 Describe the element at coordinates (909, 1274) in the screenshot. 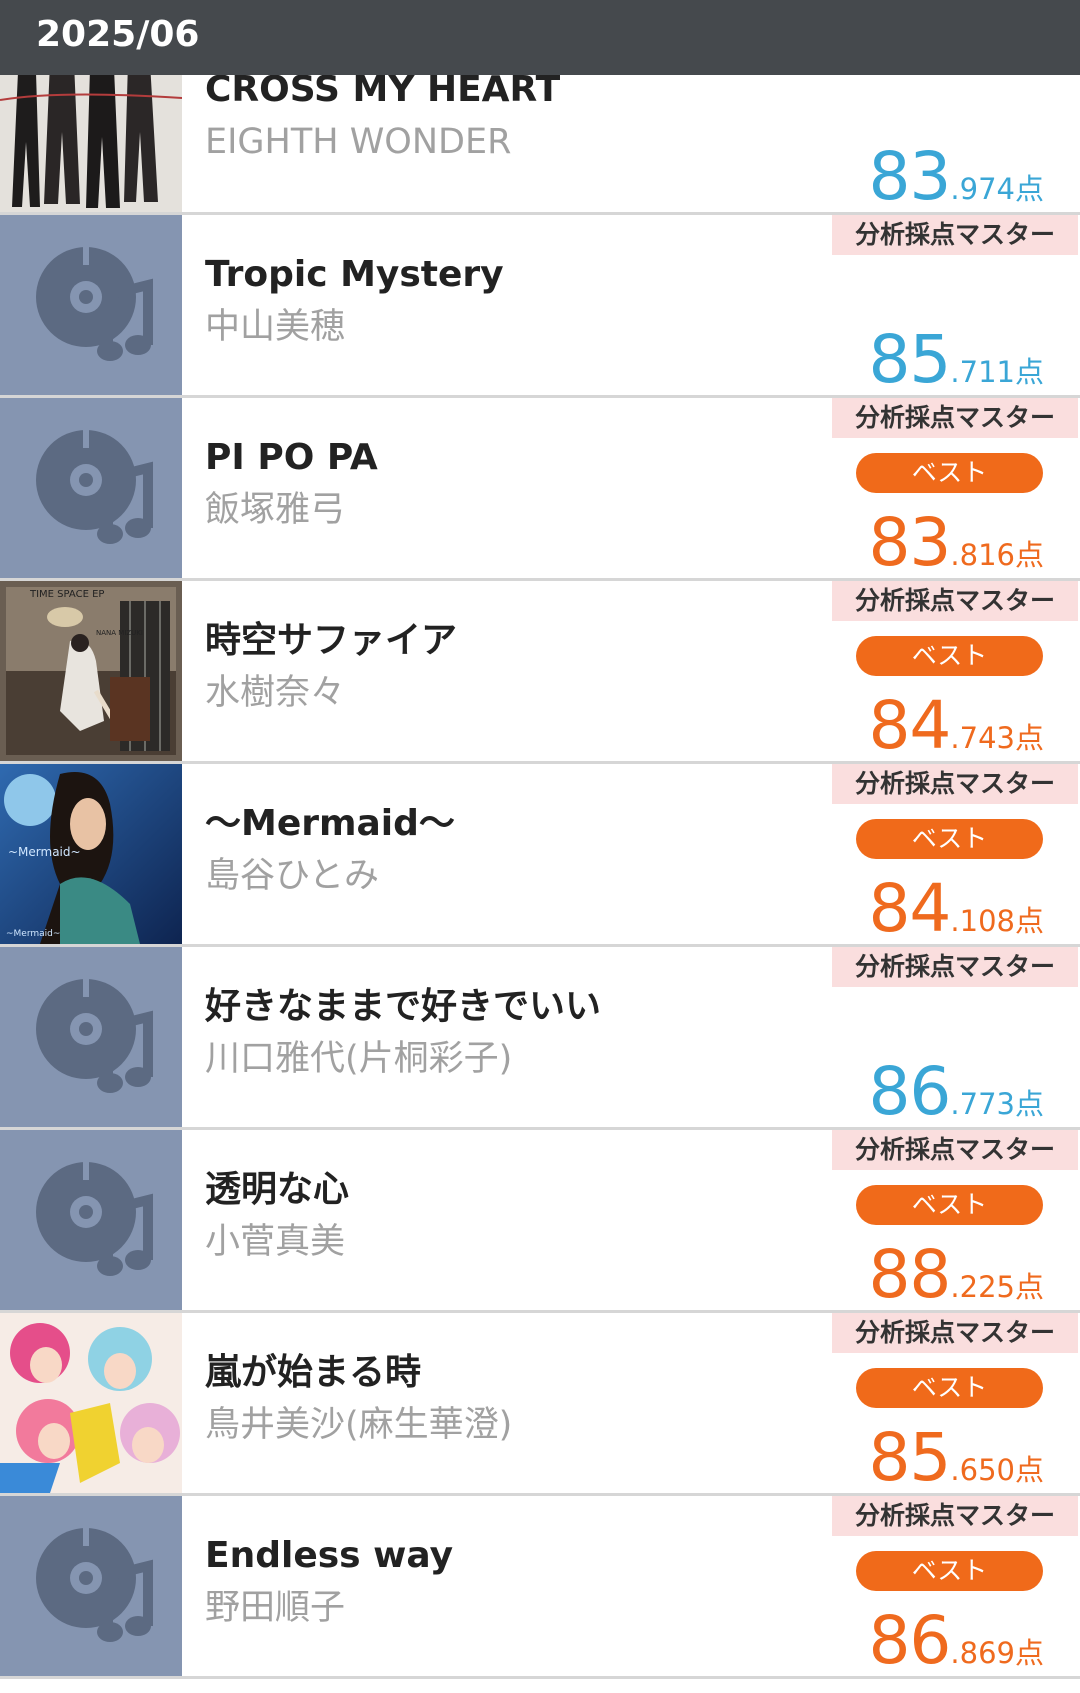

I see `score-integer: 88` at that location.